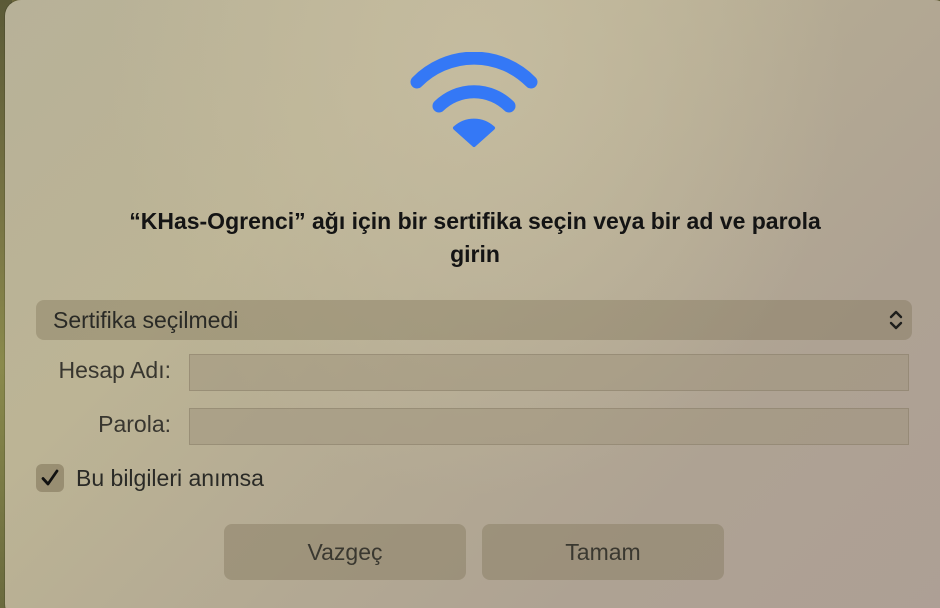  What do you see at coordinates (146, 320) in the screenshot?
I see `certificate-select-value: Sertifika seçilmedi` at bounding box center [146, 320].